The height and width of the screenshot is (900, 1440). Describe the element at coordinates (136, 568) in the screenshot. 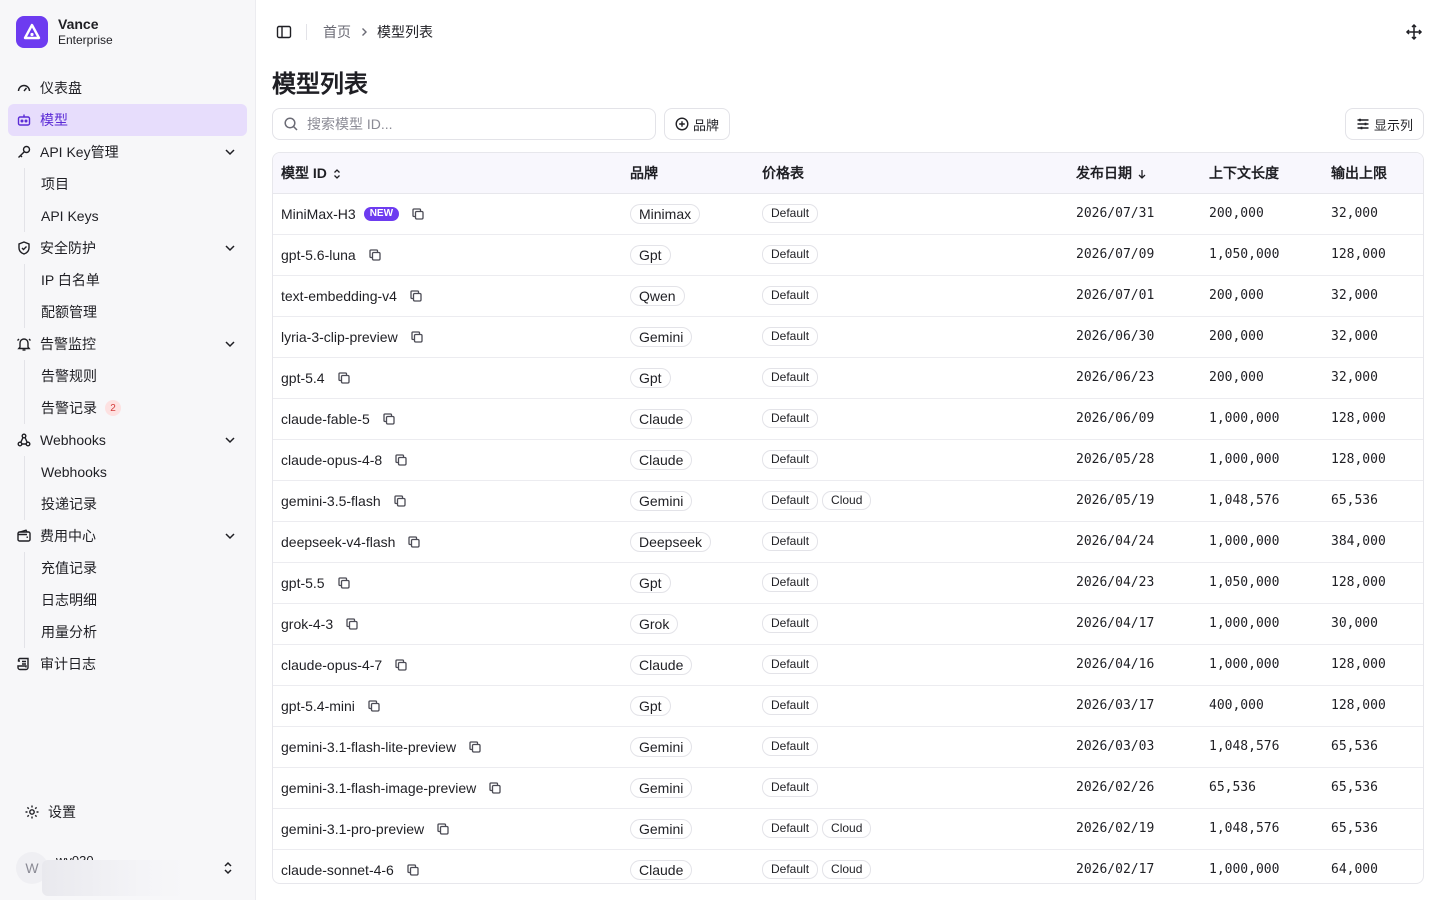

I see `sidebar-subitem-recharge: 充值记录` at that location.